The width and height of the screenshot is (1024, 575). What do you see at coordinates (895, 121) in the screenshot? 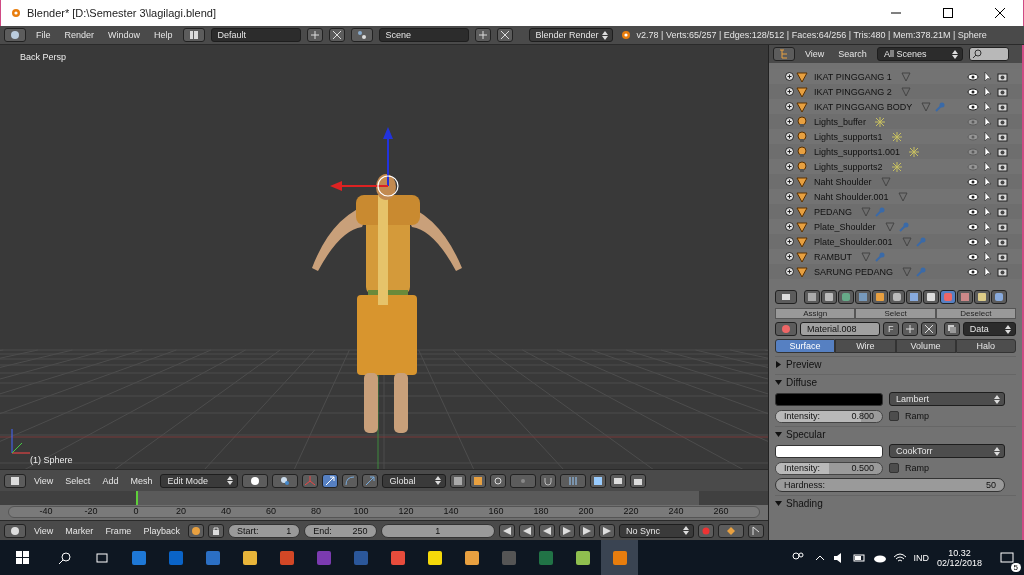
I see `outliner-row: Lights_buffer` at bounding box center [895, 121].